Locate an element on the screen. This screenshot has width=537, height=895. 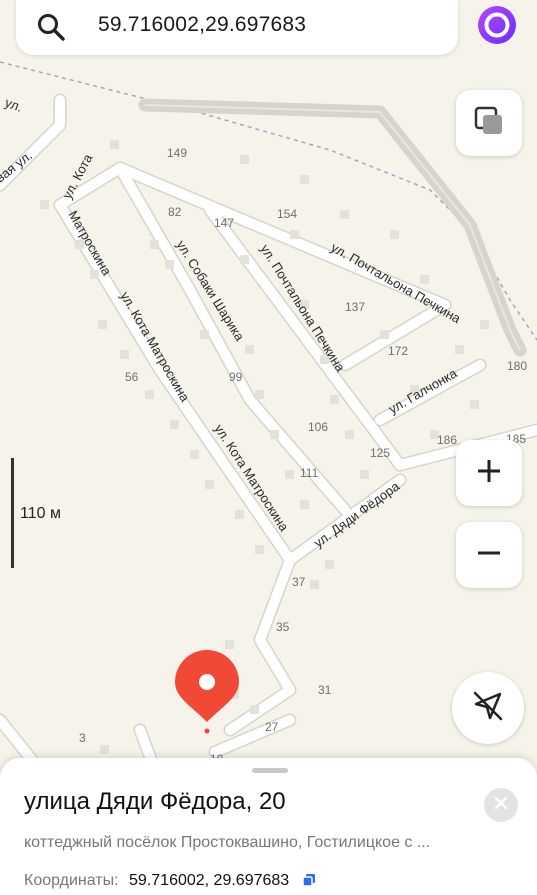
zoom-in-button is located at coordinates (489, 473).